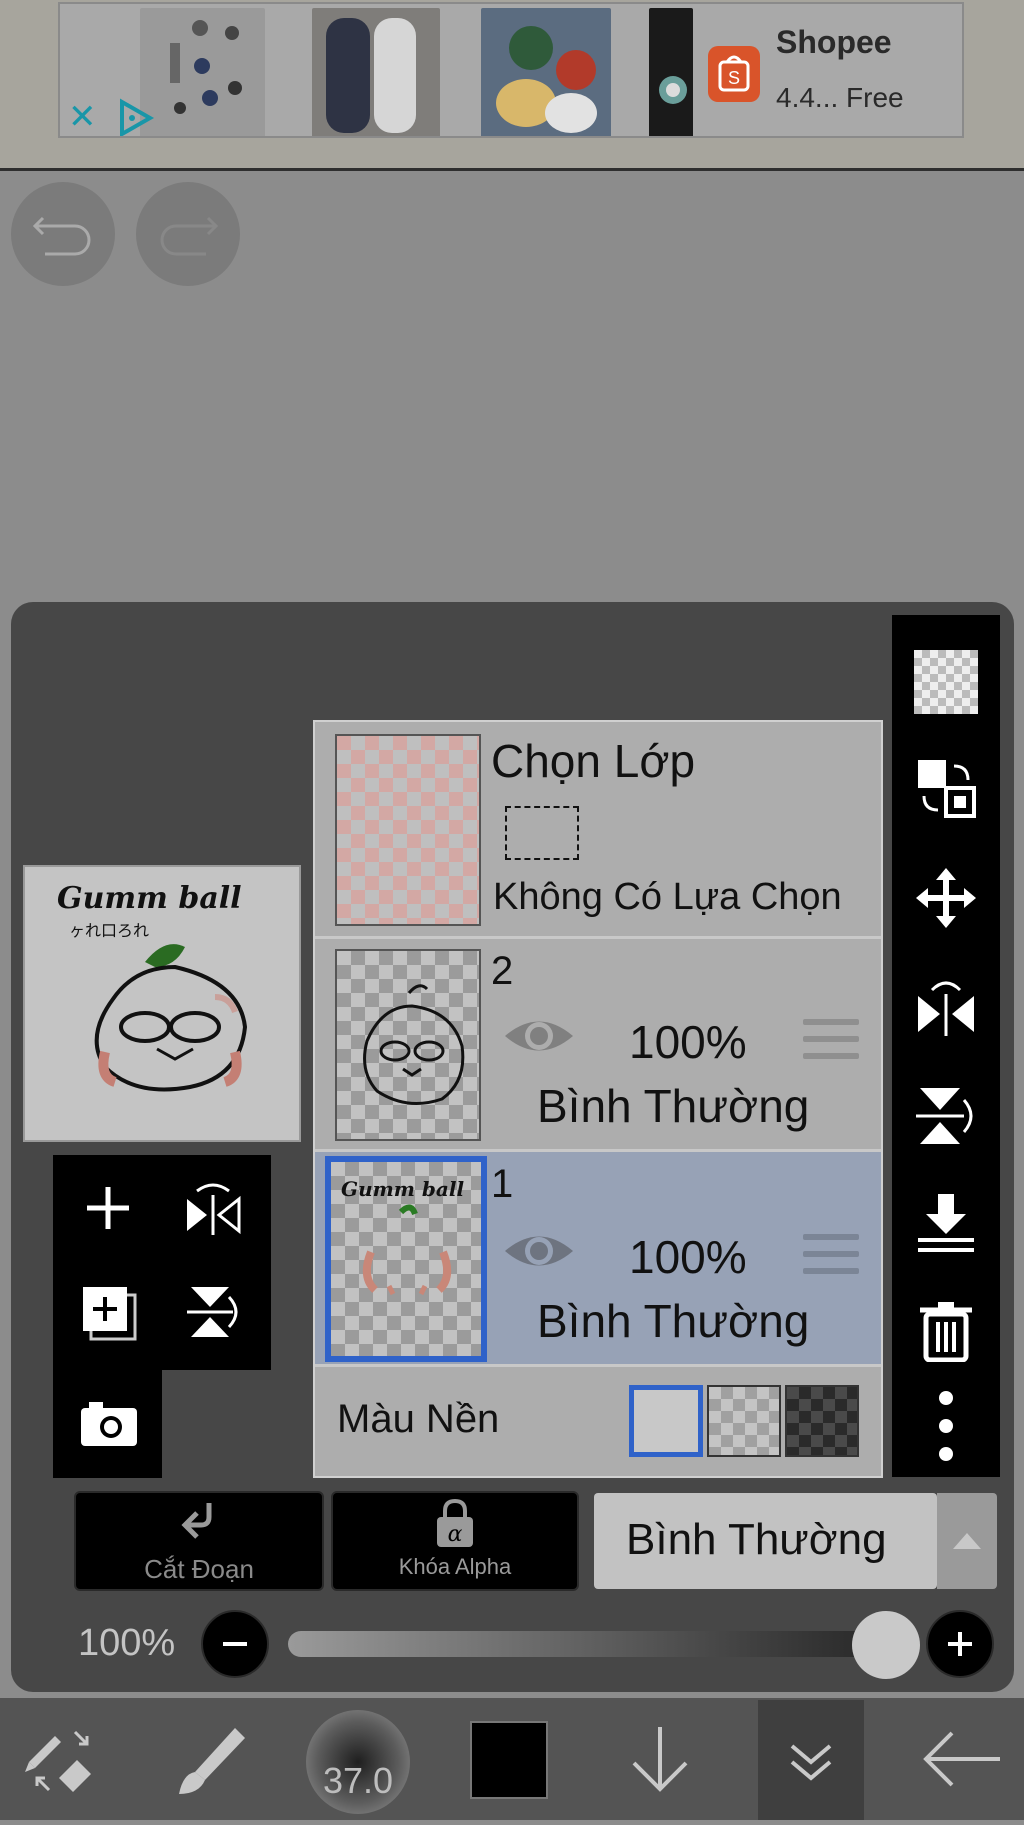  I want to click on blend-mode-value: Bình Thường, so click(756, 1539).